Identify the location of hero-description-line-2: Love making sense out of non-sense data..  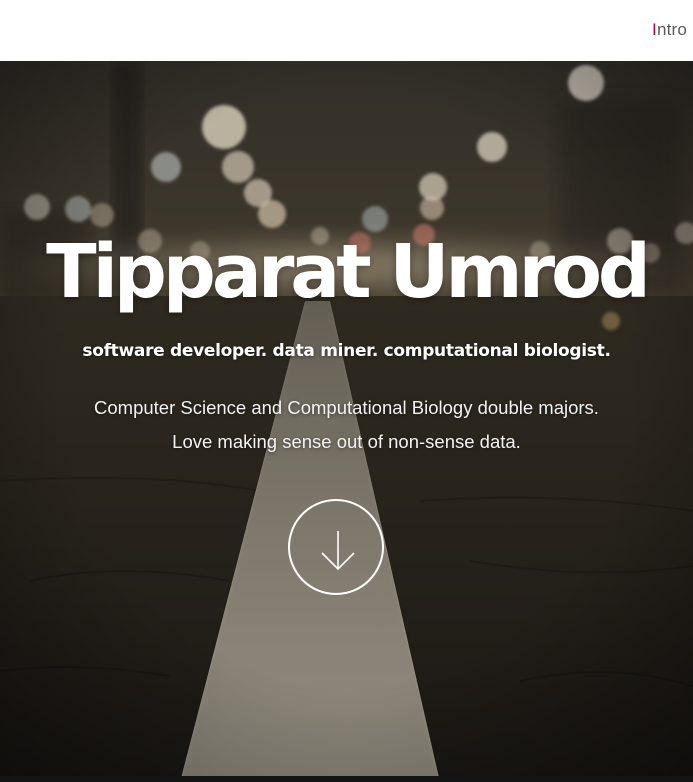
(346, 441).